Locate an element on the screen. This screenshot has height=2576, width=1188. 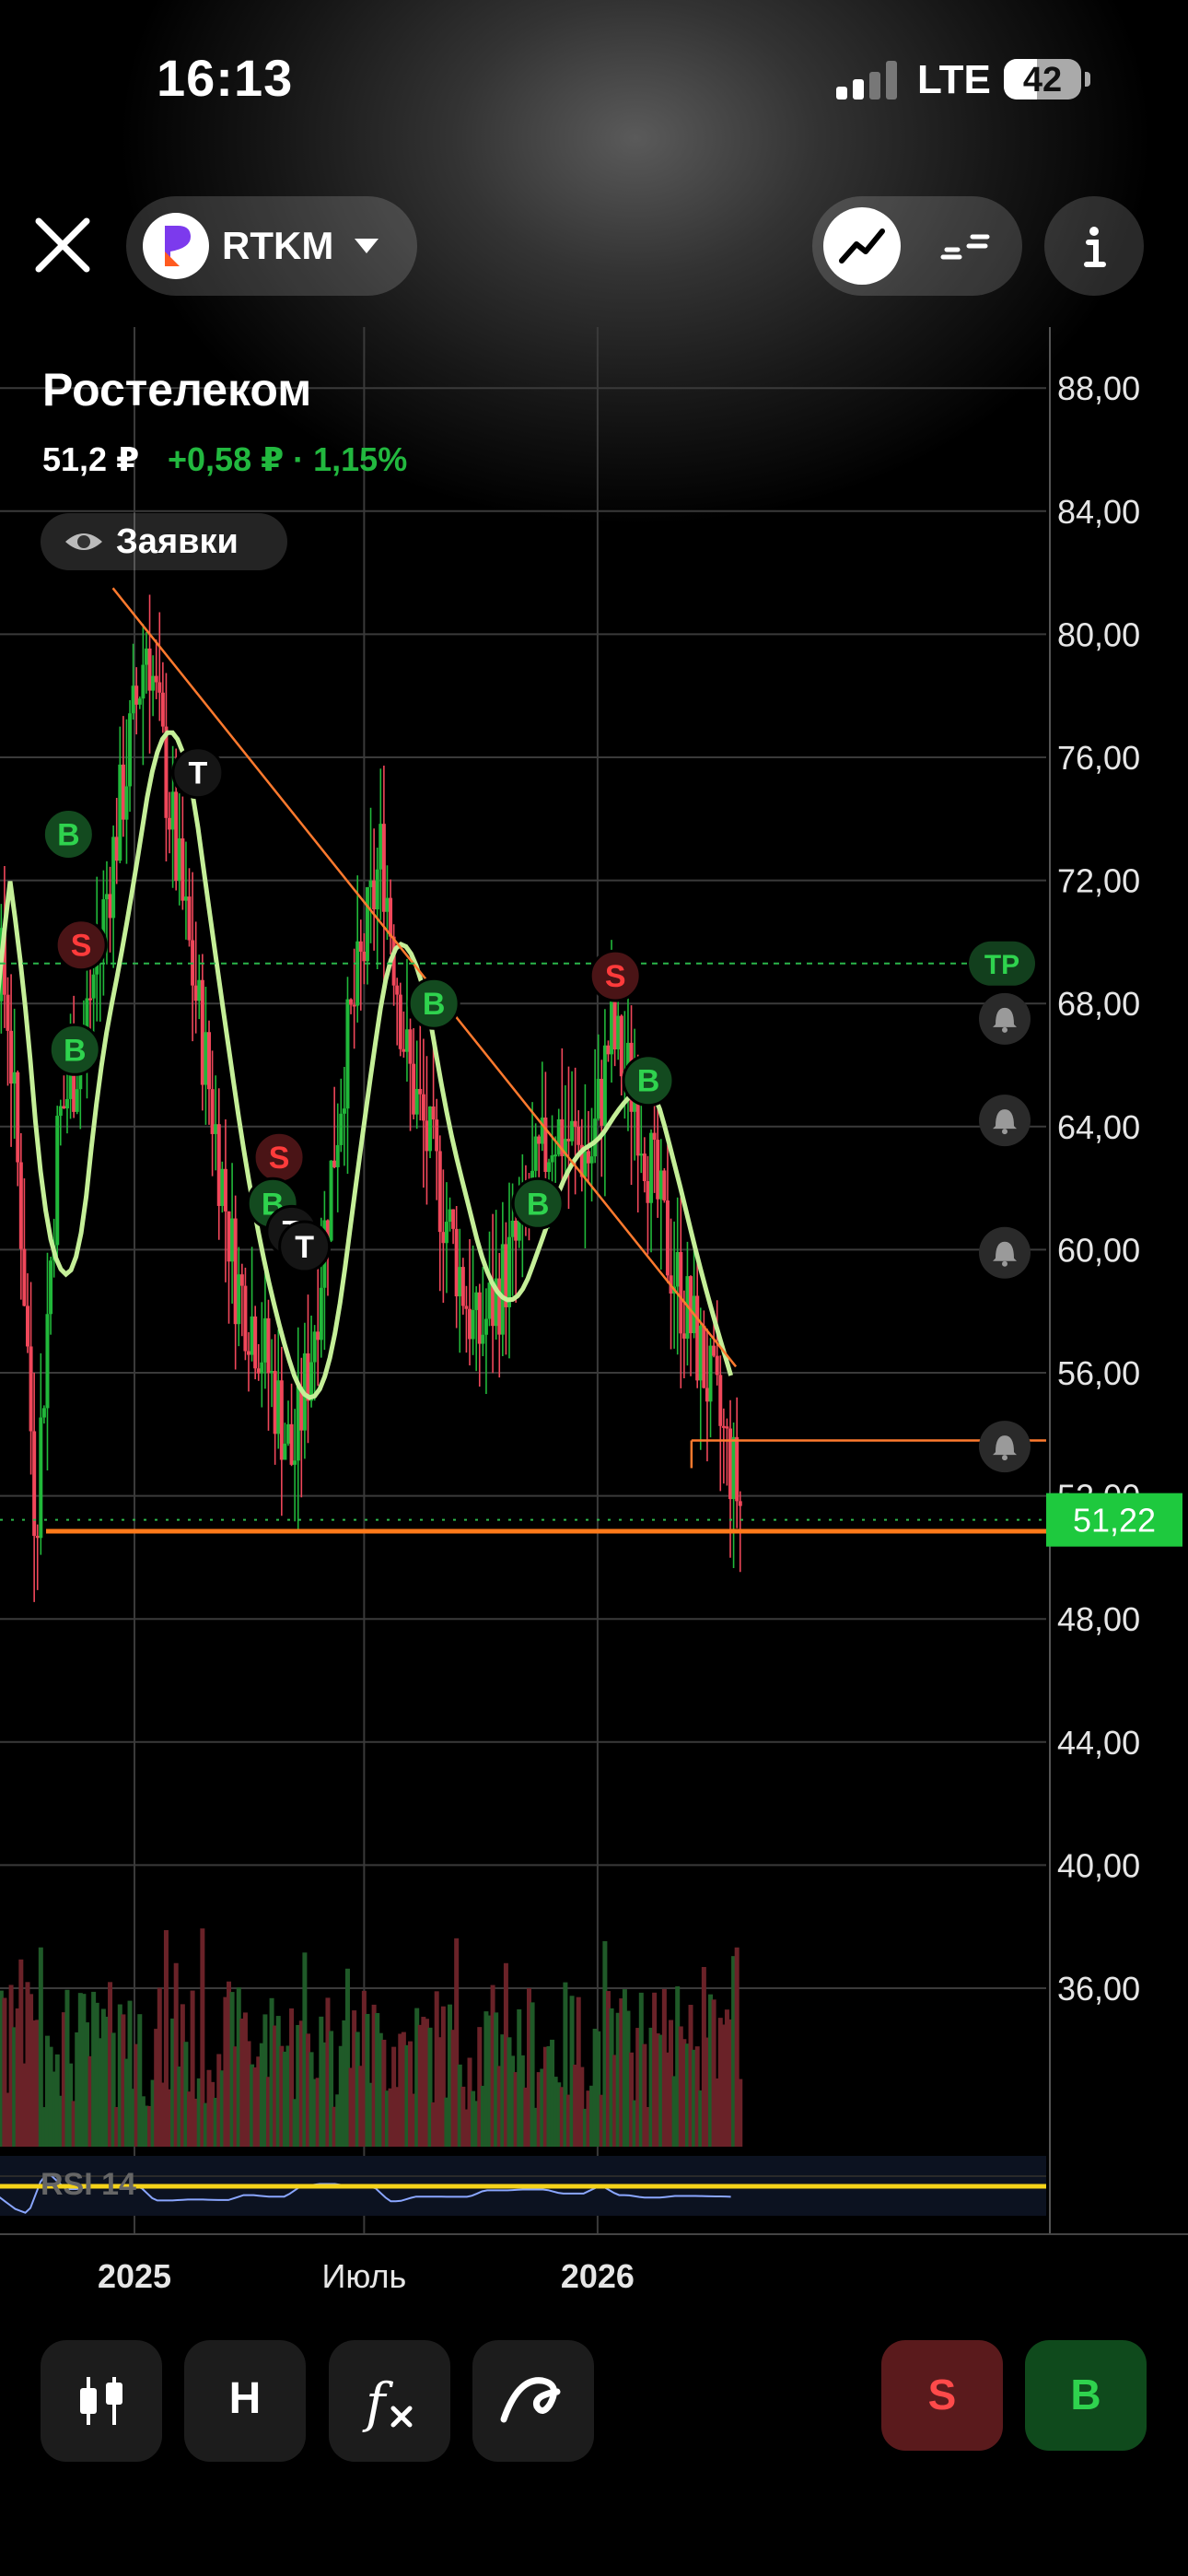
marker-label: B is located at coordinates (68, 835).